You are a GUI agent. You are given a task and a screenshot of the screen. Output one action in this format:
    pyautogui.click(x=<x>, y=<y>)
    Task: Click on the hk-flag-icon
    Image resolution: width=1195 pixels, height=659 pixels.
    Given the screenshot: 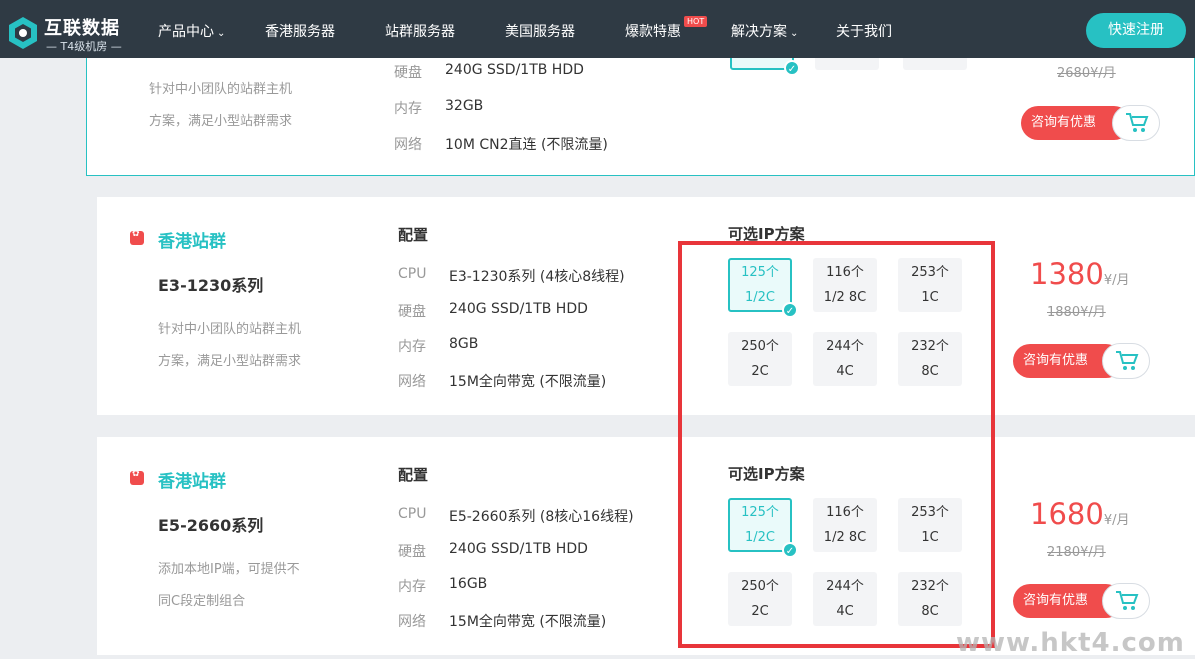 What is the action you would take?
    pyautogui.click(x=137, y=237)
    